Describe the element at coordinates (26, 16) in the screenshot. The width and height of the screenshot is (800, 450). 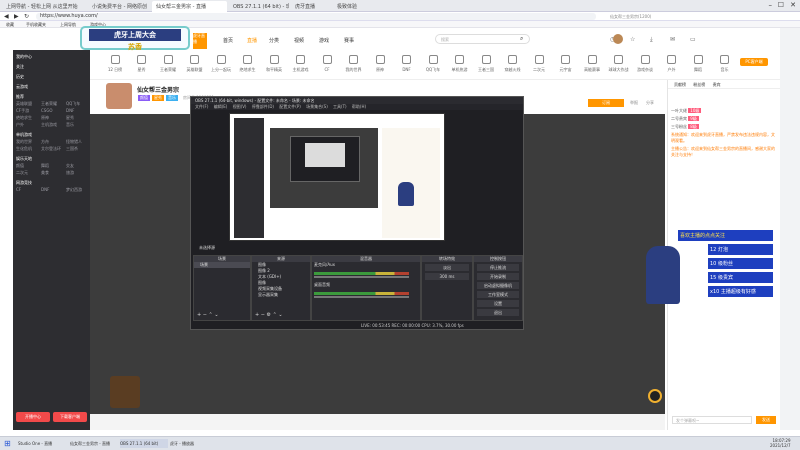
I see `refresh-icon: ↻` at that location.